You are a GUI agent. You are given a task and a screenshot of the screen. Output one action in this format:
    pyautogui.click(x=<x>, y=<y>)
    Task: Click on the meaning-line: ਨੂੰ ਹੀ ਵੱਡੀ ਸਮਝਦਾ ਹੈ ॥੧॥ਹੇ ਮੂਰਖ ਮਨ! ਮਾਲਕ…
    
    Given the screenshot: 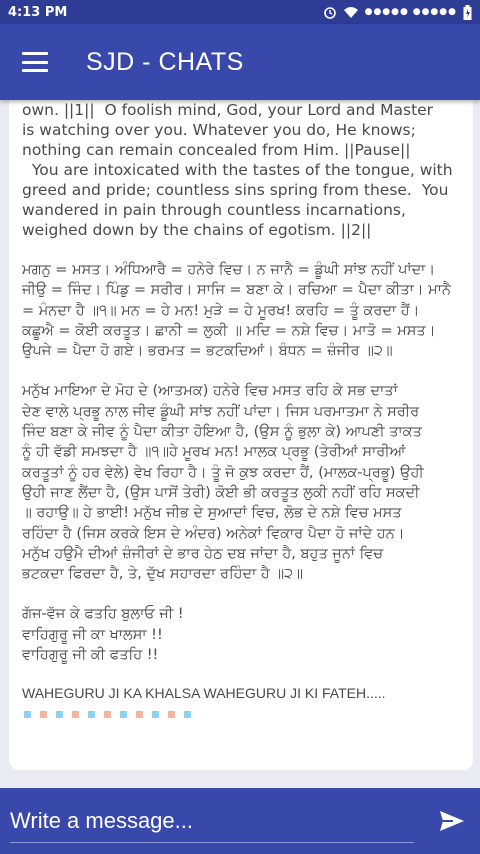 What is the action you would take?
    pyautogui.click(x=214, y=452)
    